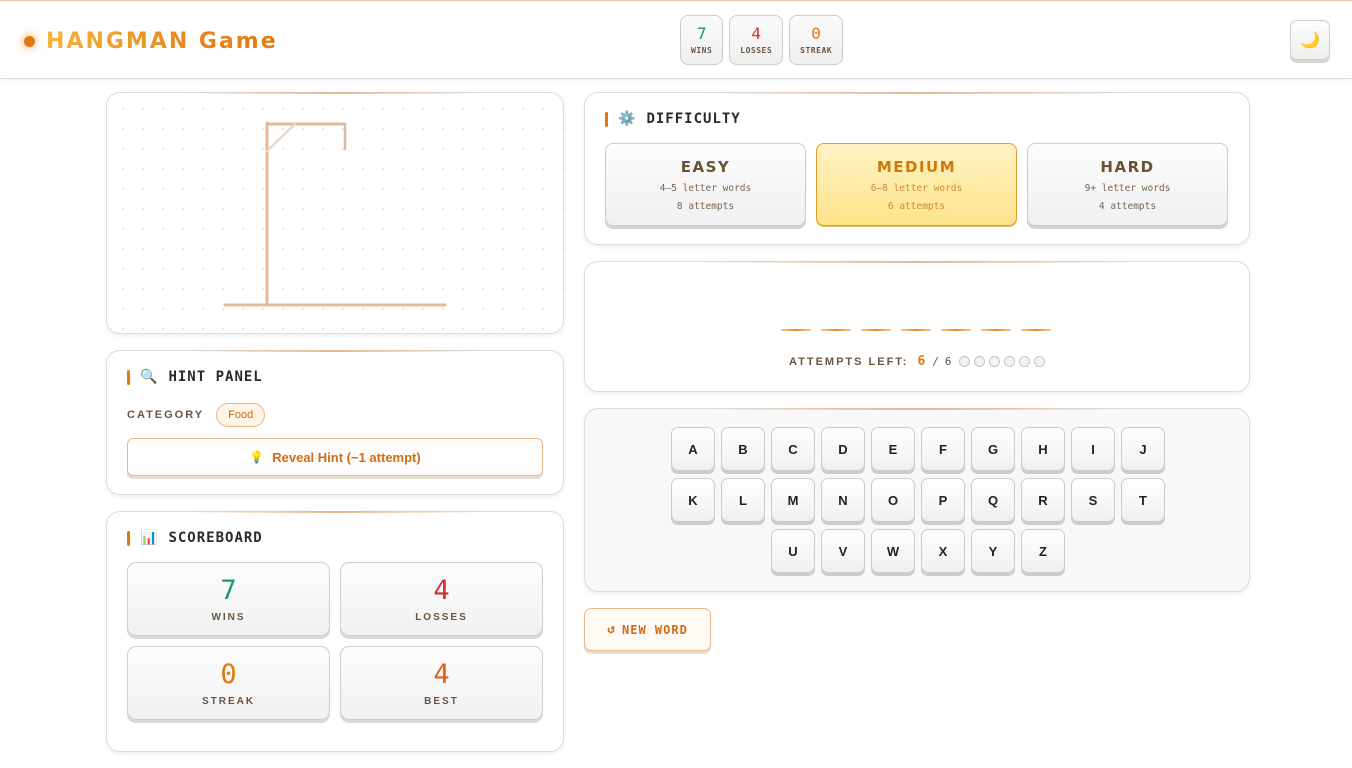 This screenshot has width=1352, height=768. Describe the element at coordinates (257, 457) in the screenshot. I see `lightbulb-icon: 💡` at that location.